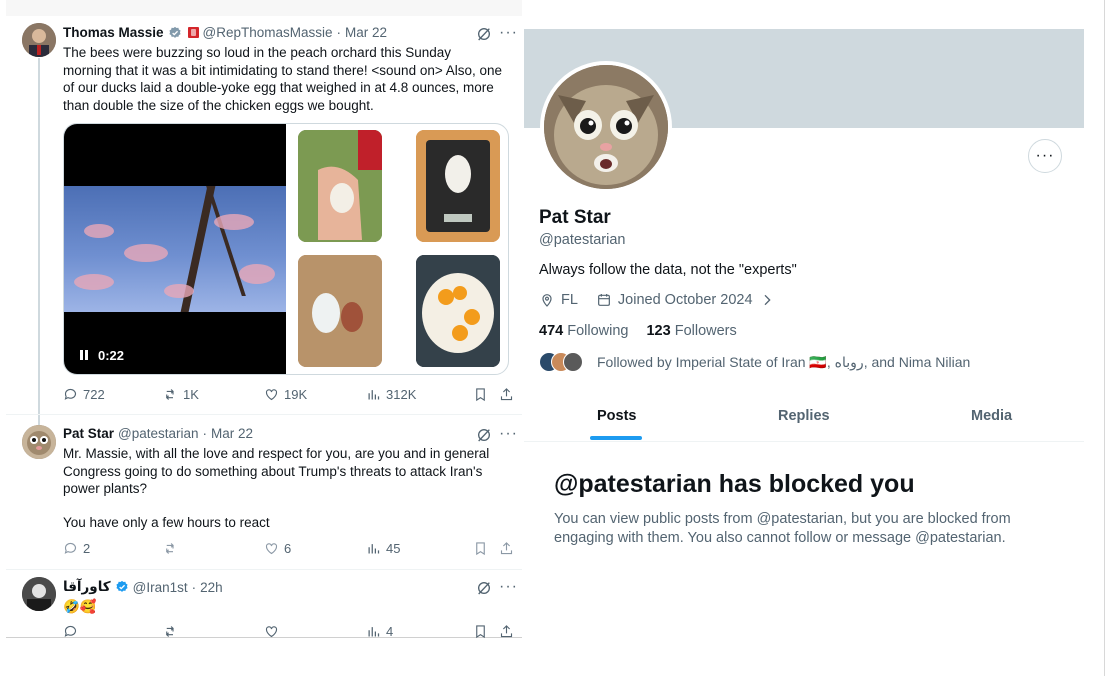 The height and width of the screenshot is (676, 1118). I want to click on tweet-actions: 2 6 45, so click(288, 550).